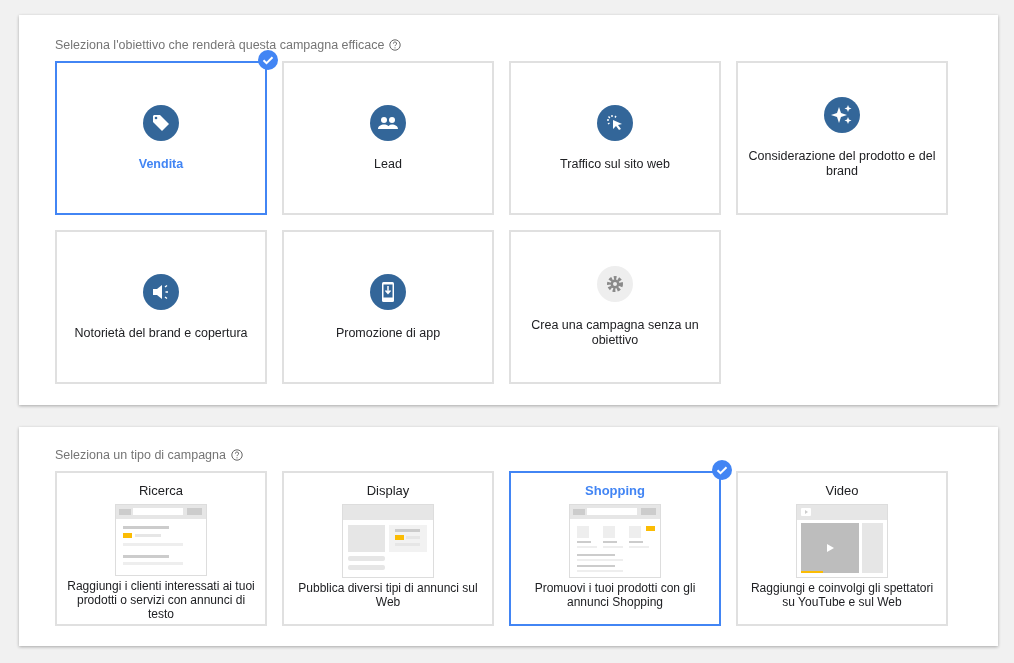  Describe the element at coordinates (842, 548) in the screenshot. I see `campaign-type-option: Video Raggiungi e coinvolgi gli spettatori su YouTube e sul Web` at that location.